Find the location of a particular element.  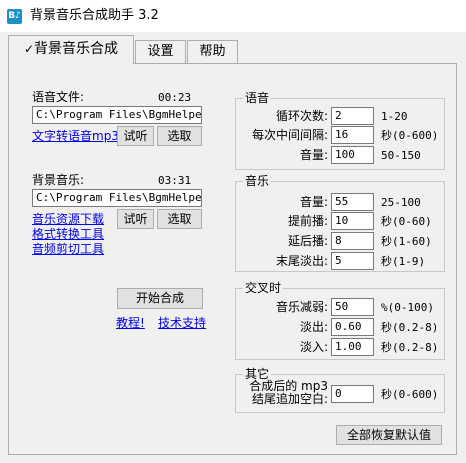

tab-settings: 设置 is located at coordinates (160, 52).